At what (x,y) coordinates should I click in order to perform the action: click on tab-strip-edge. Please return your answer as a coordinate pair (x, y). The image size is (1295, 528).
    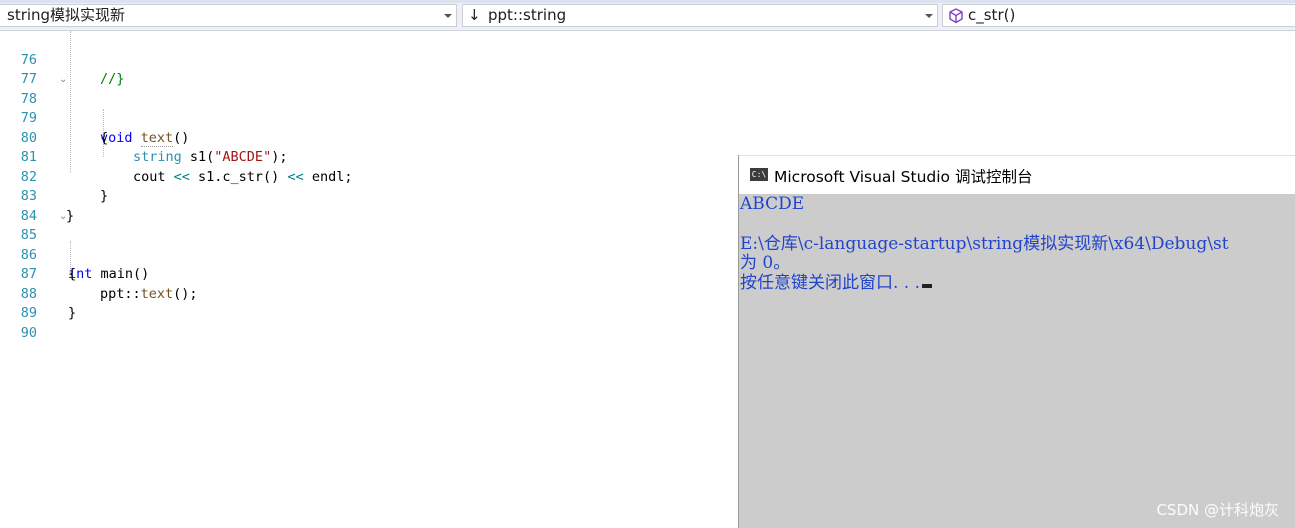
    Looking at the image, I should click on (647, 1).